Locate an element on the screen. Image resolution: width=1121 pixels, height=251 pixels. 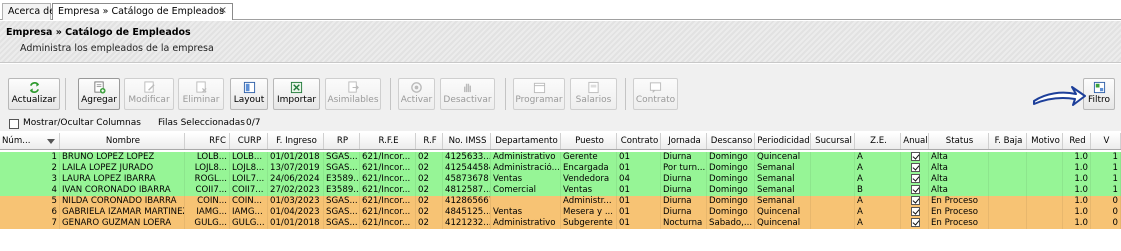
column-header-imss: No. IMSS is located at coordinates (467, 141).